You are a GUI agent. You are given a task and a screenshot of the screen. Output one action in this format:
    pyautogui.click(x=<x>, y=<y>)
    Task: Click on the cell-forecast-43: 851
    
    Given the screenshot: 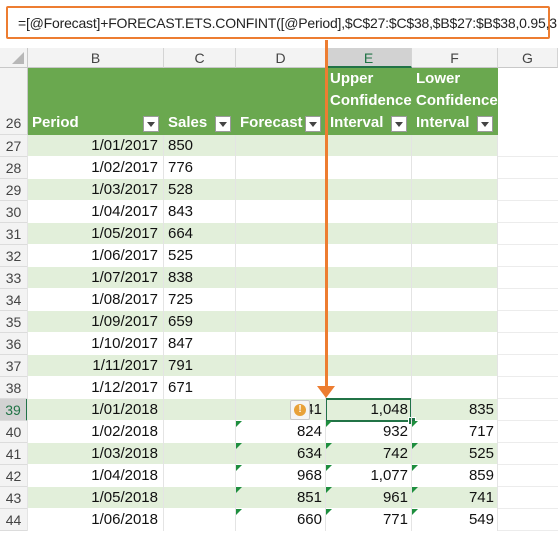 What is the action you would take?
    pyautogui.click(x=281, y=498)
    